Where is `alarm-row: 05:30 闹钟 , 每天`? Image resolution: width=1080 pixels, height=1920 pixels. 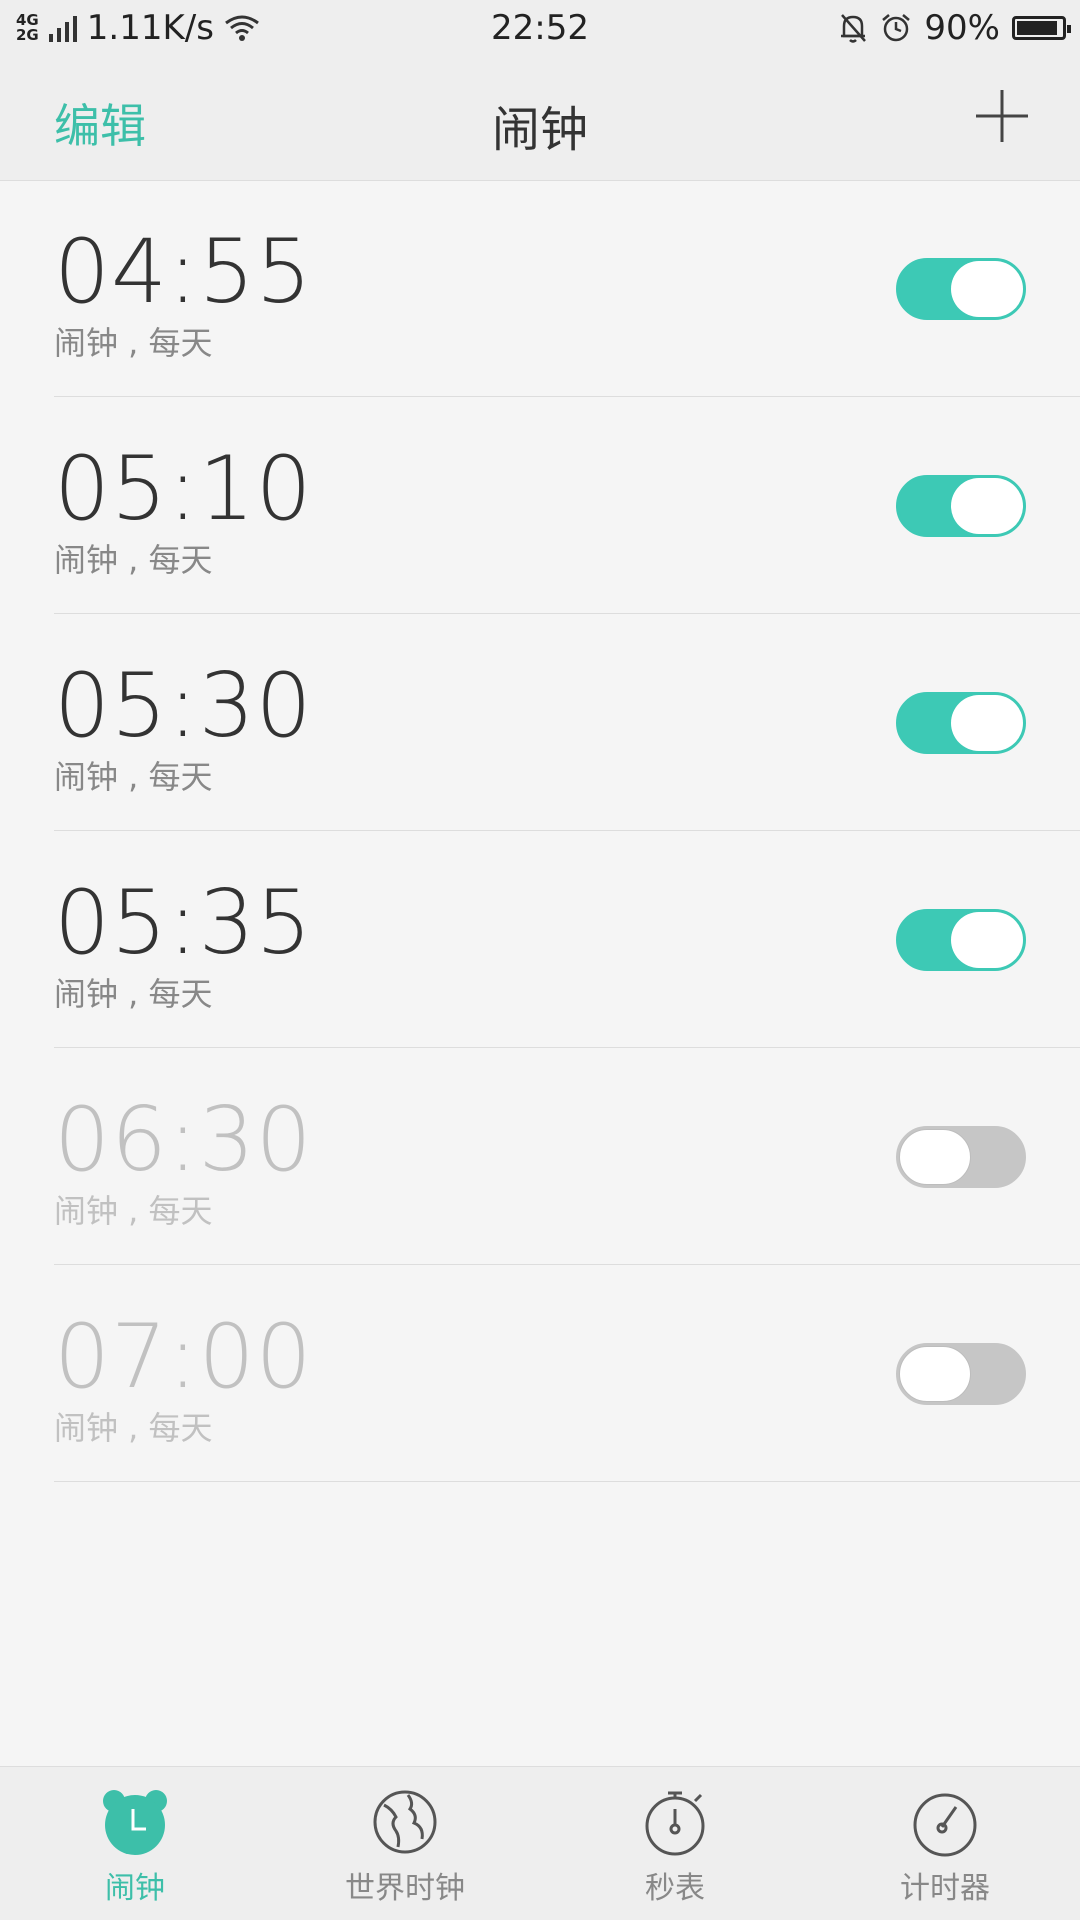
alarm-row: 05:30 闹钟 , 每天 is located at coordinates (540, 722).